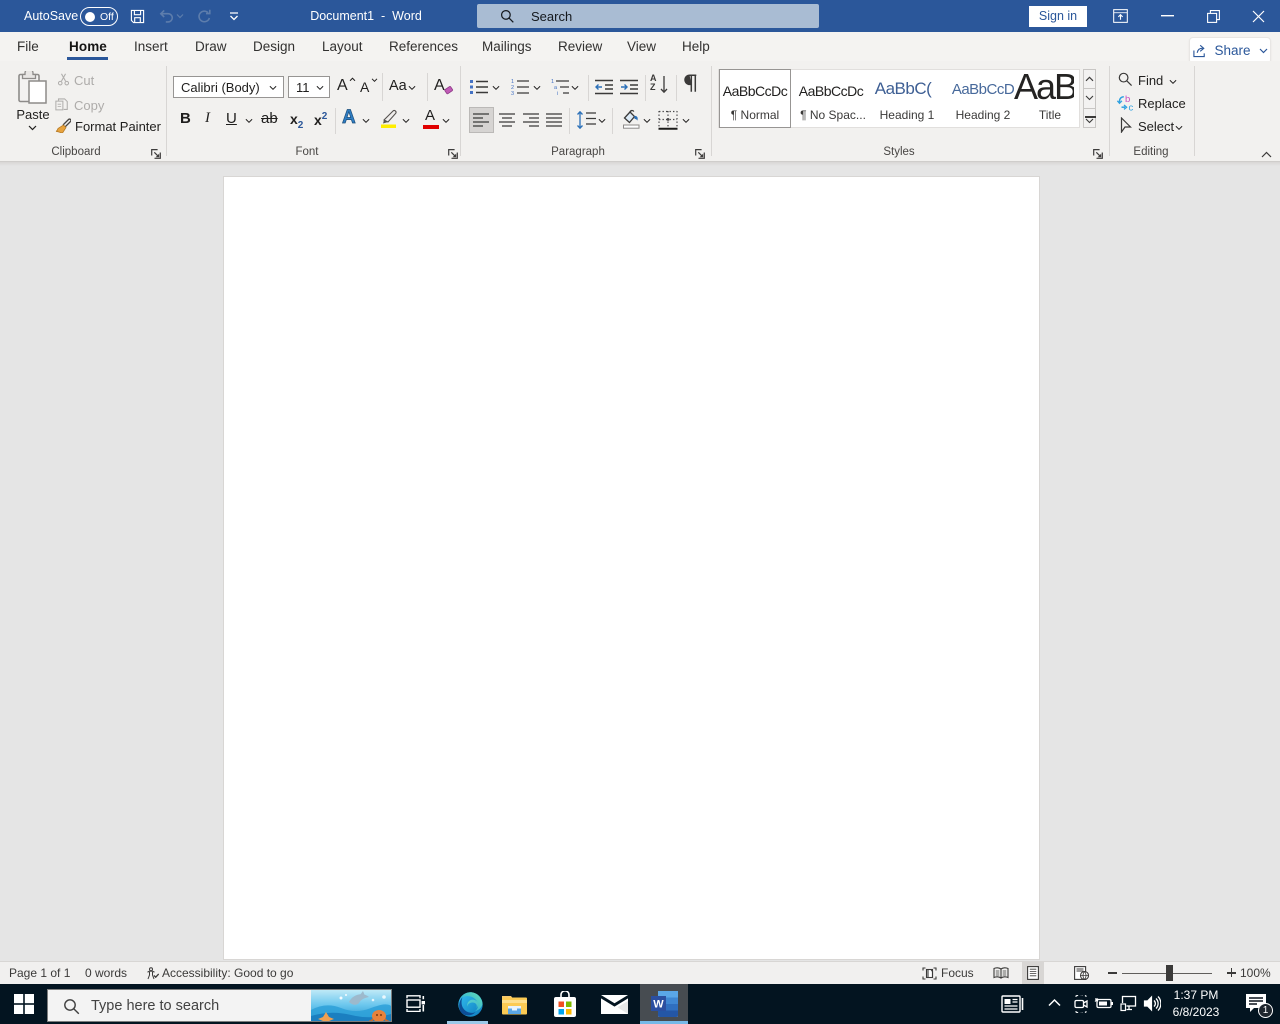 The image size is (1280, 1024). What do you see at coordinates (658, 1005) in the screenshot?
I see `svg-text: W` at bounding box center [658, 1005].